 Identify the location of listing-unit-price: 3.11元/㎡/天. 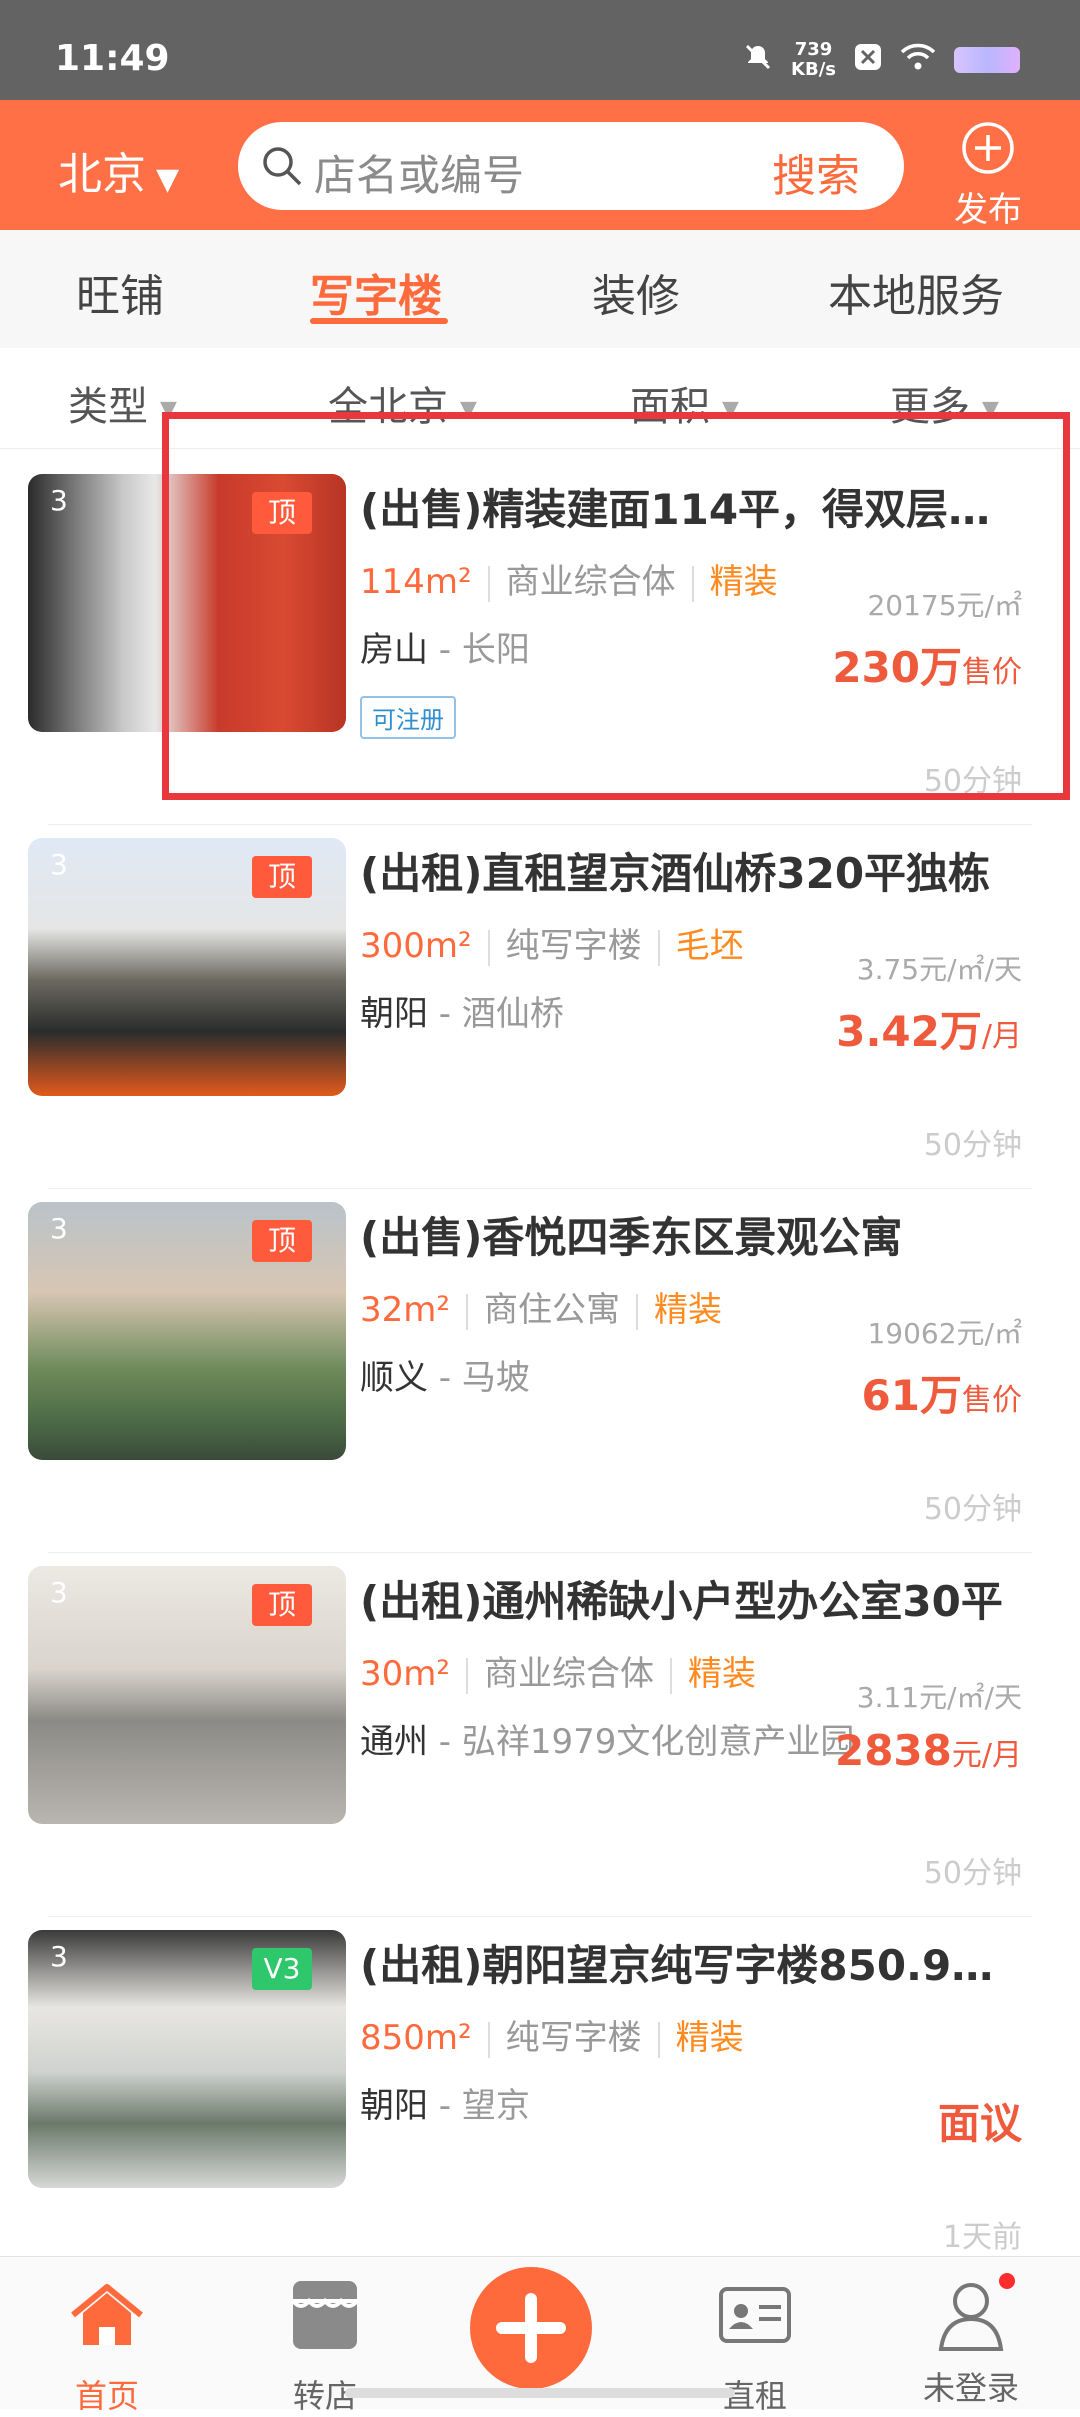
(939, 1697).